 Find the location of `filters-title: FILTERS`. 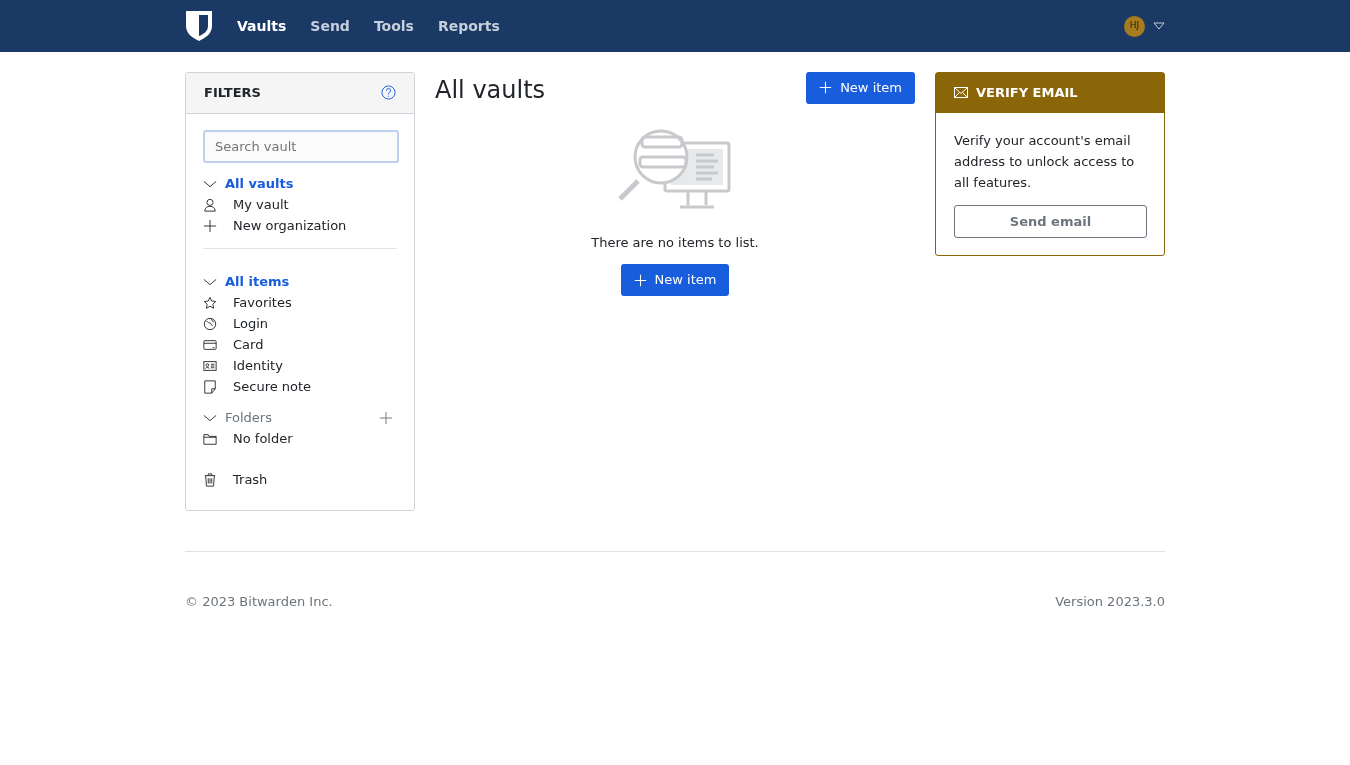

filters-title: FILTERS is located at coordinates (232, 93).